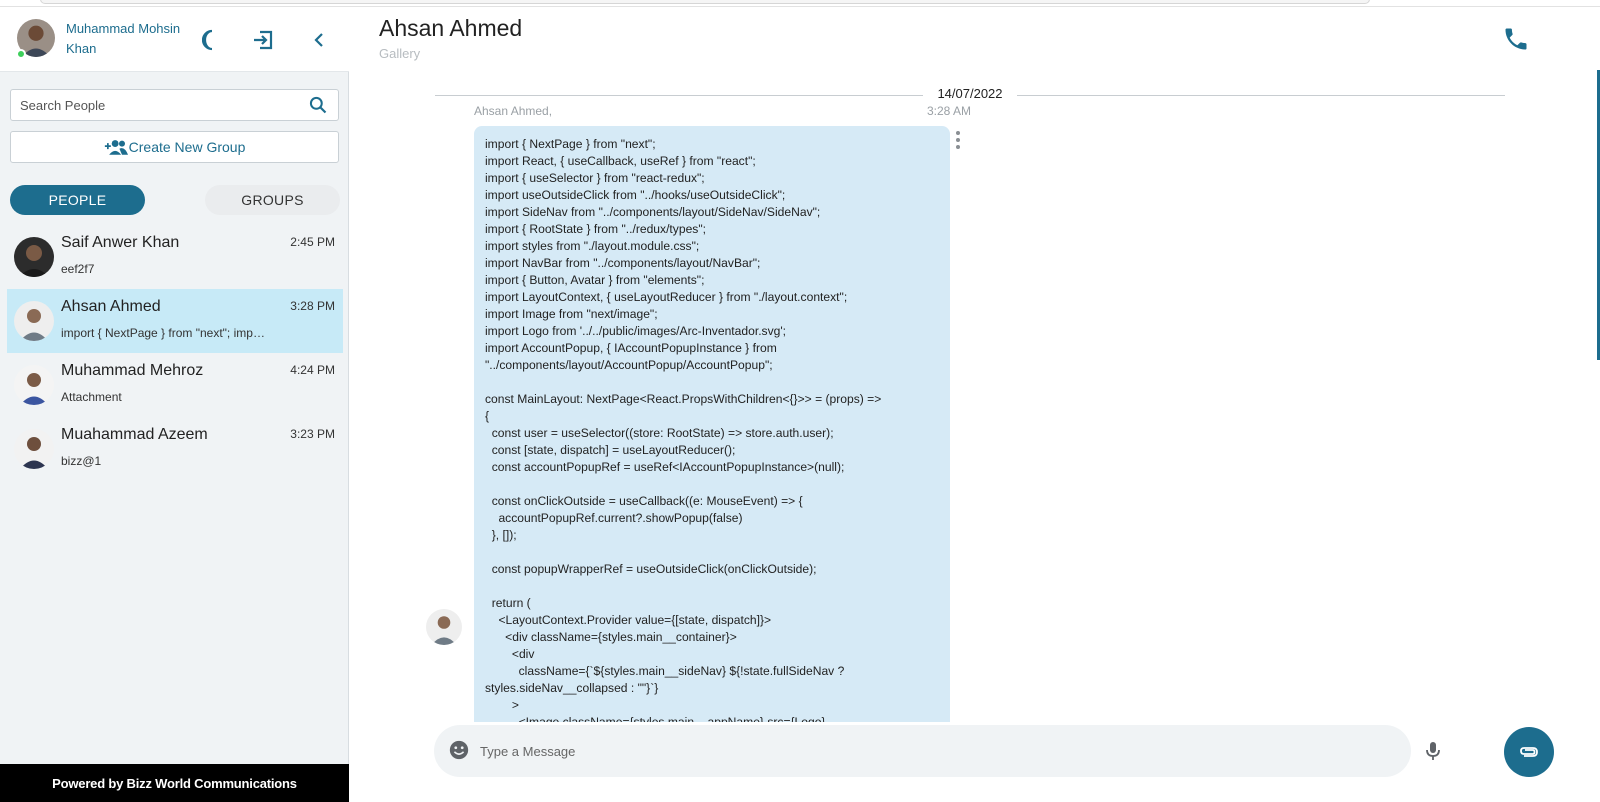  I want to click on message-composer, so click(922, 751).